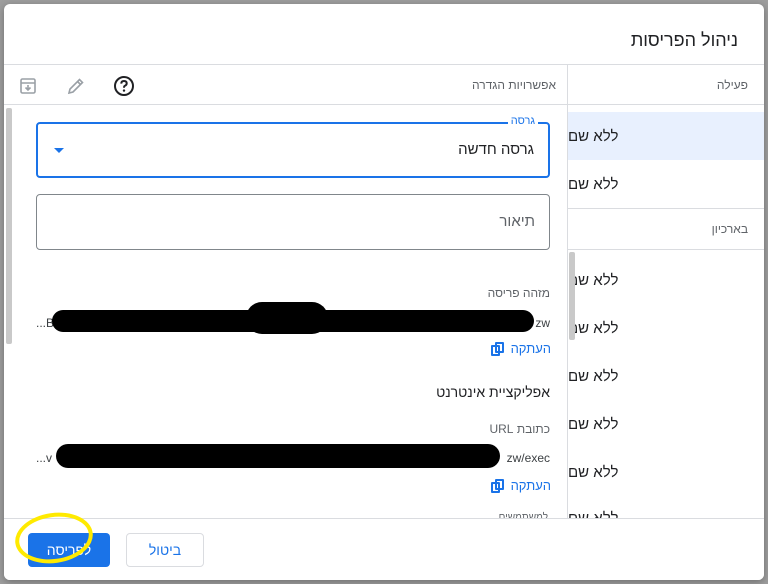 The height and width of the screenshot is (584, 768). I want to click on archive-icon, so click(28, 86).